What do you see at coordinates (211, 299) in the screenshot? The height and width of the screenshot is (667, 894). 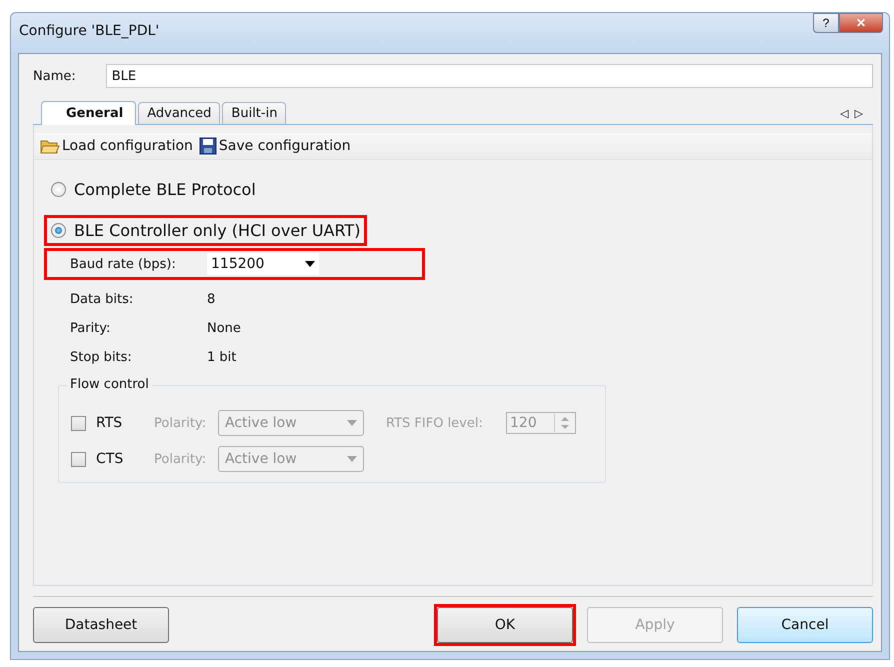 I see `setting-value: 8` at bounding box center [211, 299].